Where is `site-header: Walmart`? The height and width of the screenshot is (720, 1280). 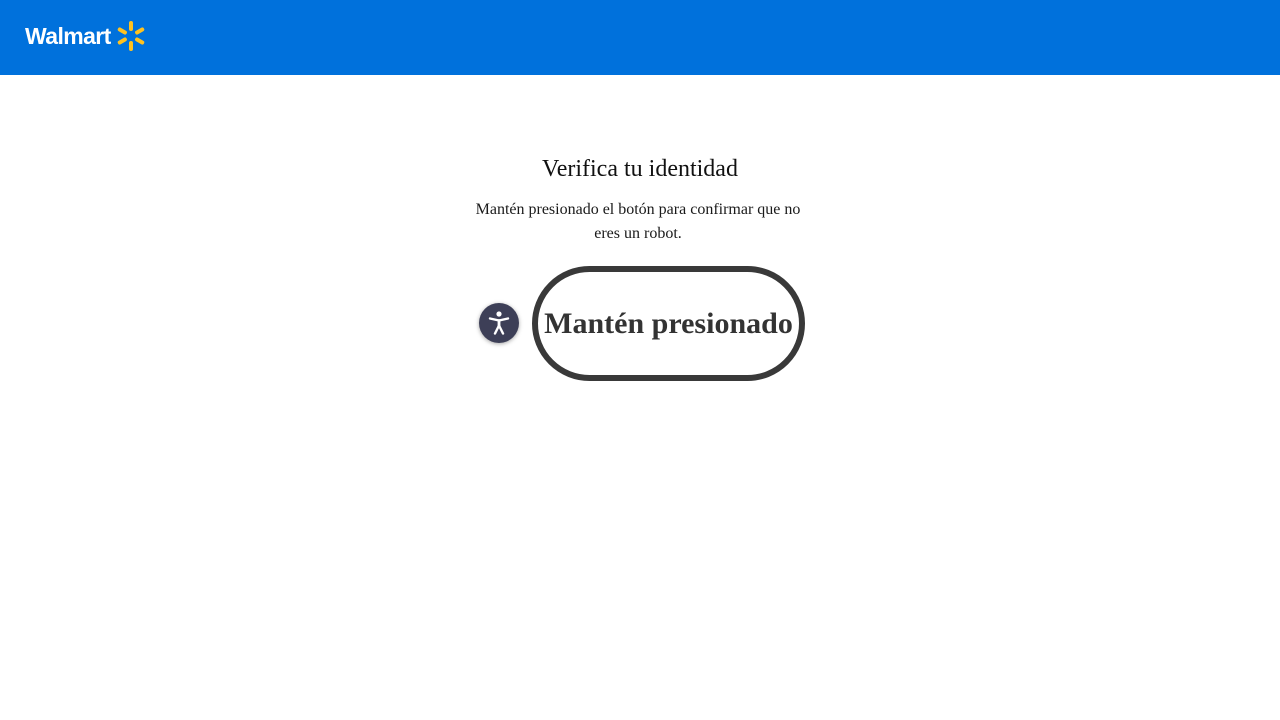 site-header: Walmart is located at coordinates (640, 37).